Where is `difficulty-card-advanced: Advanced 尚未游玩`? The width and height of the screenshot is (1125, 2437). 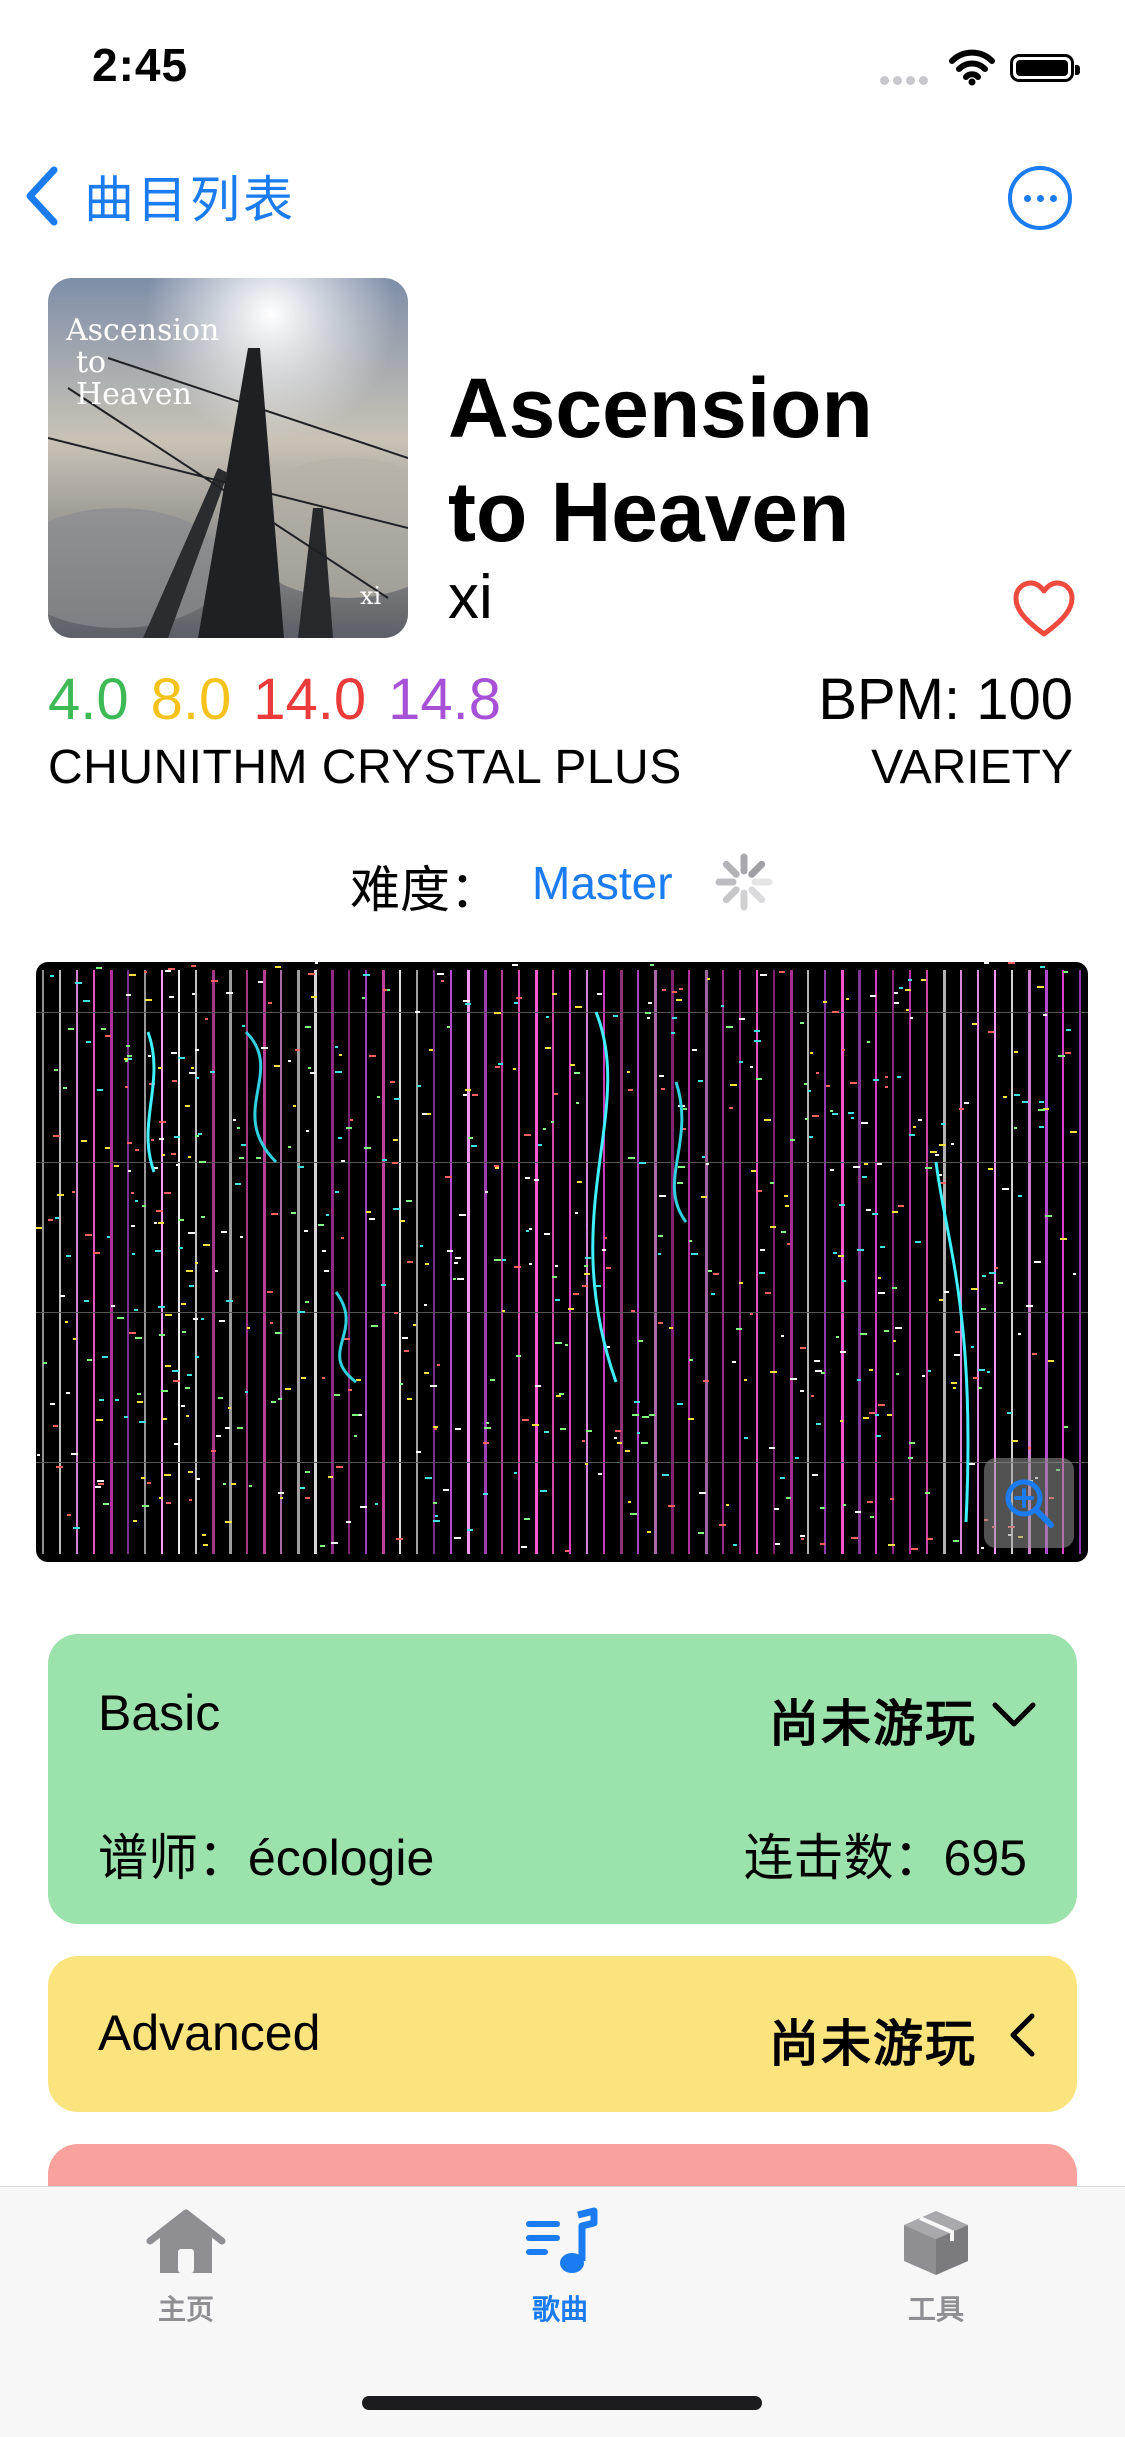
difficulty-card-advanced: Advanced 尚未游玩 is located at coordinates (562, 2034).